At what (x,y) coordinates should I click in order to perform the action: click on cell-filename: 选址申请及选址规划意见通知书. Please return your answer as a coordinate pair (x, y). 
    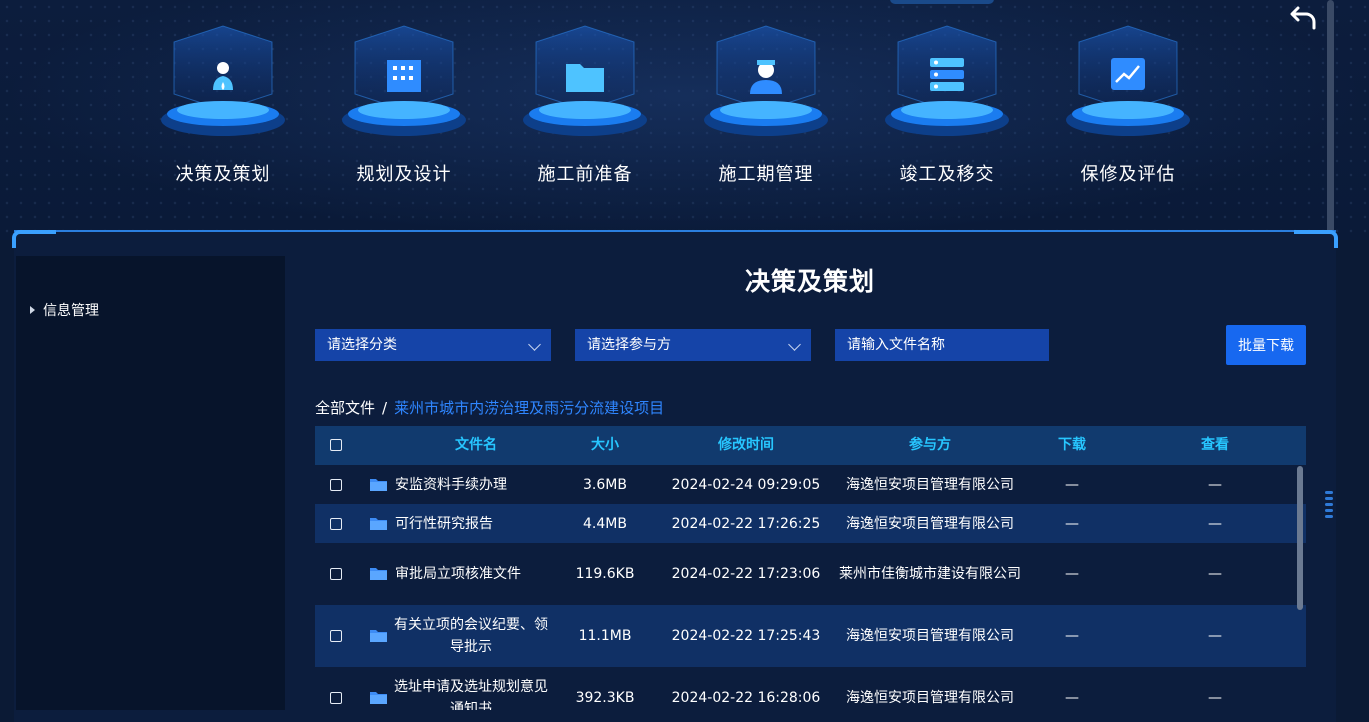
    Looking at the image, I should click on (471, 688).